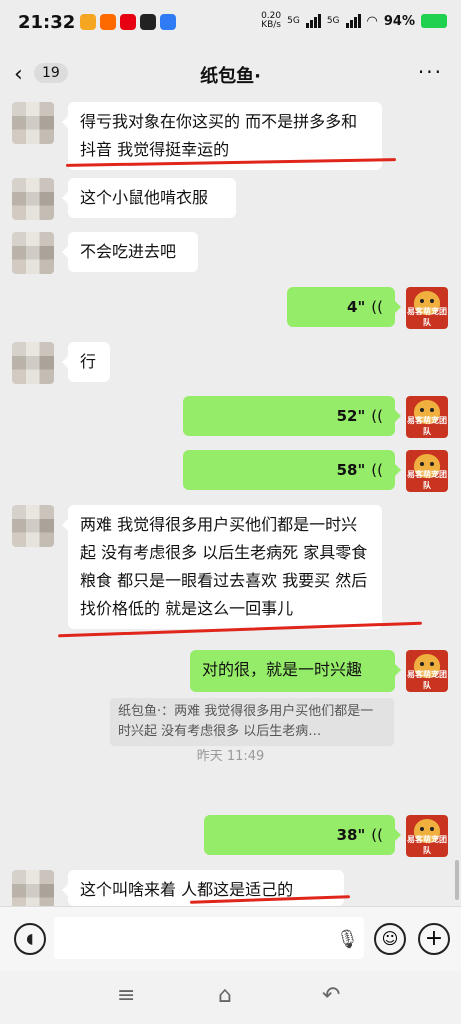 This screenshot has height=1024, width=461. What do you see at coordinates (47, 22) in the screenshot?
I see `status-time: 21:32` at bounding box center [47, 22].